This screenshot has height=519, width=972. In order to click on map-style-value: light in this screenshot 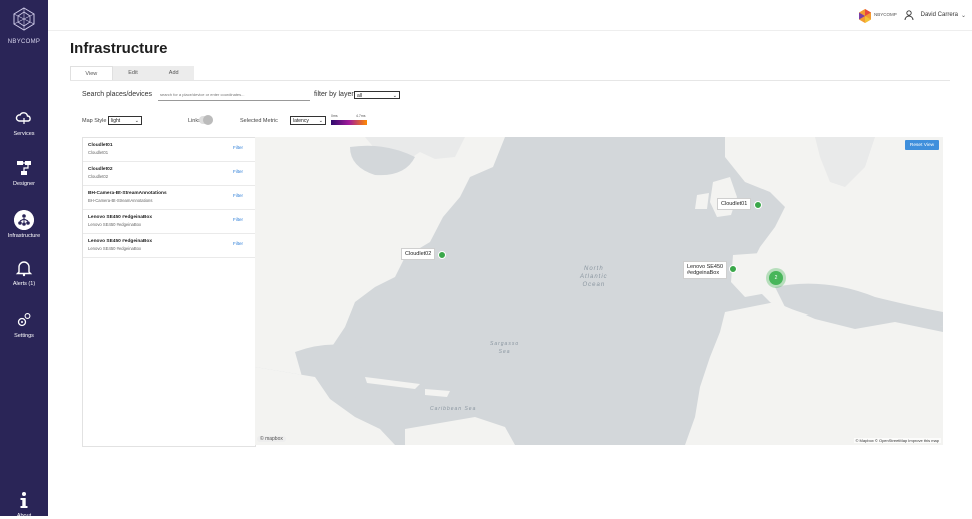, I will do `click(116, 121)`.